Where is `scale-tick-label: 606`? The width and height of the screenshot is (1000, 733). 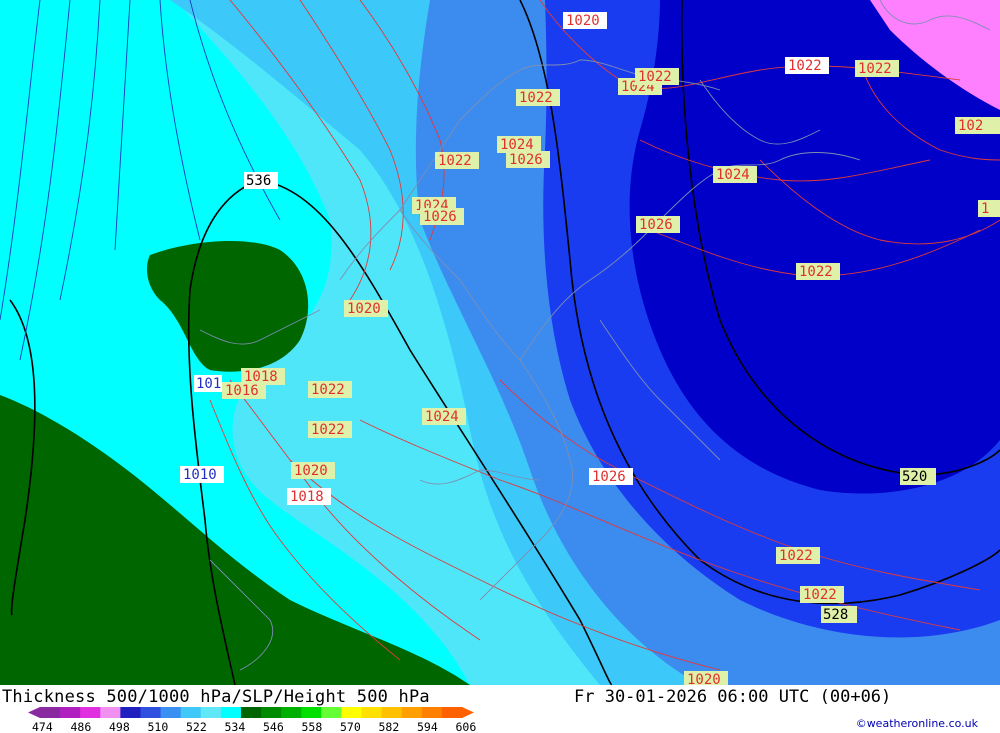 scale-tick-label: 606 is located at coordinates (466, 726).